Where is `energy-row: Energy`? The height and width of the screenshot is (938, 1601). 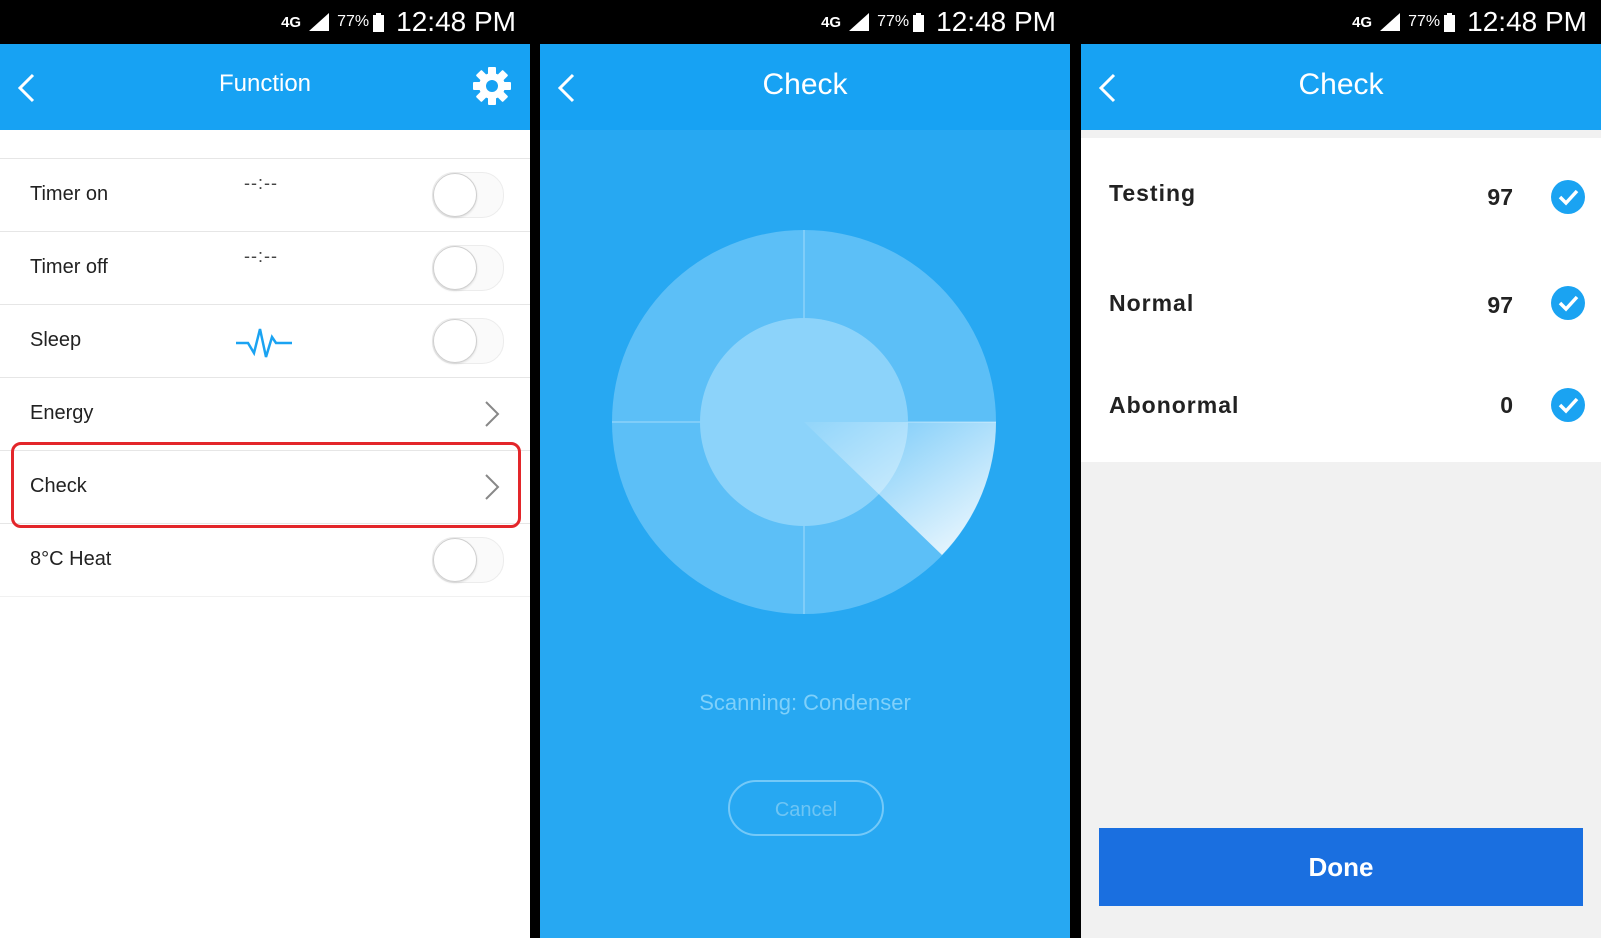
energy-row: Energy is located at coordinates (265, 414).